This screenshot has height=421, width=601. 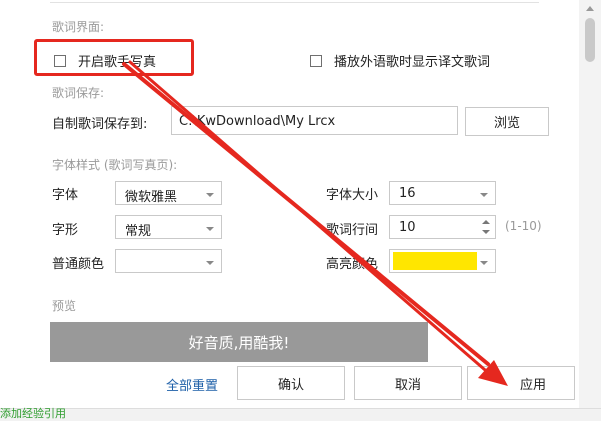 What do you see at coordinates (532, 385) in the screenshot?
I see `apply-button-label: 应用` at bounding box center [532, 385].